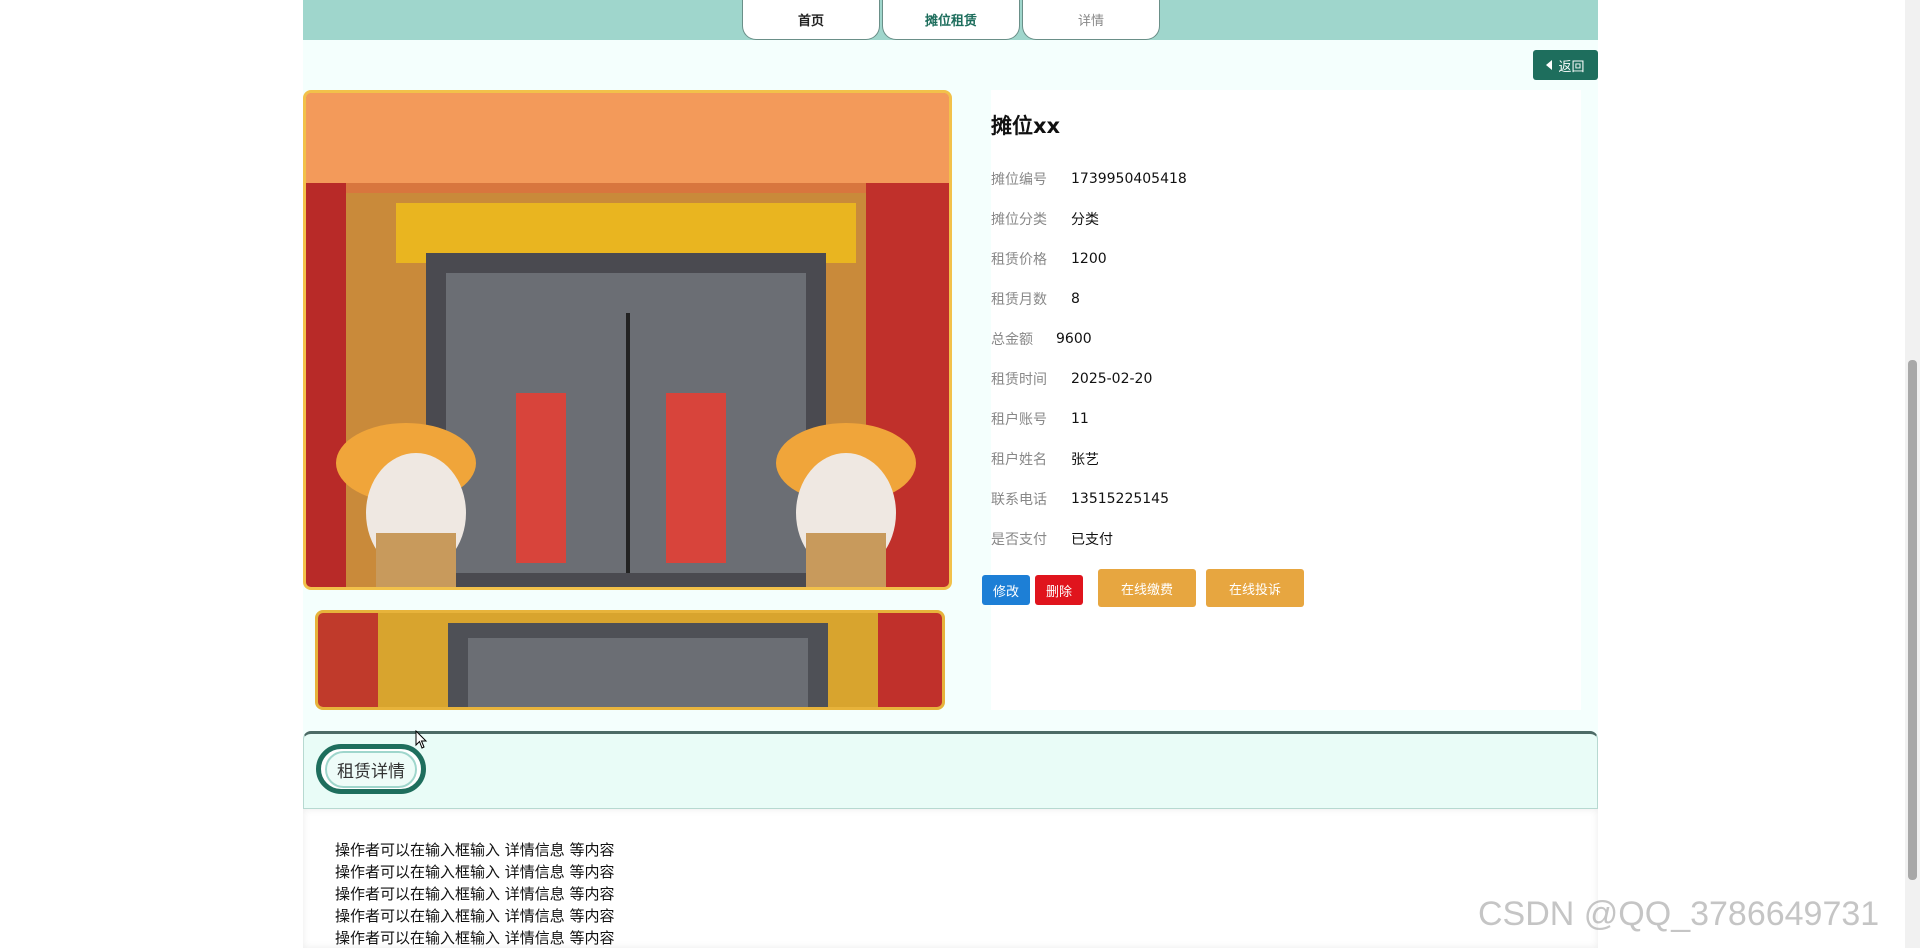 Image resolution: width=1920 pixels, height=948 pixels. I want to click on online-complaint-button: 在线投诉, so click(1255, 588).